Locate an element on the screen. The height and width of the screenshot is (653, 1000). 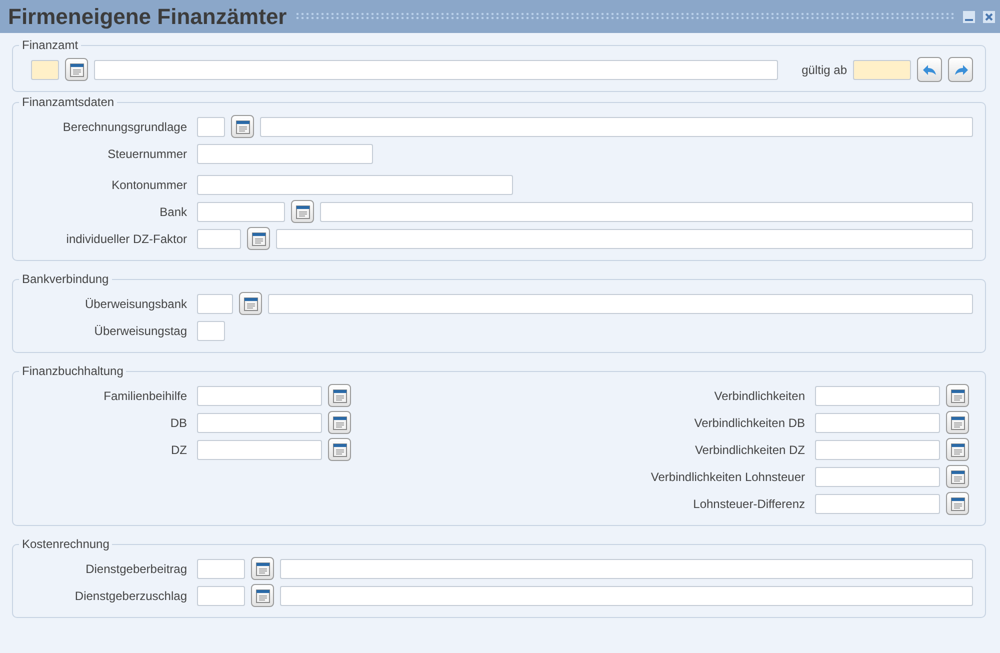
section-title: Kostenrechnung is located at coordinates (65, 544).